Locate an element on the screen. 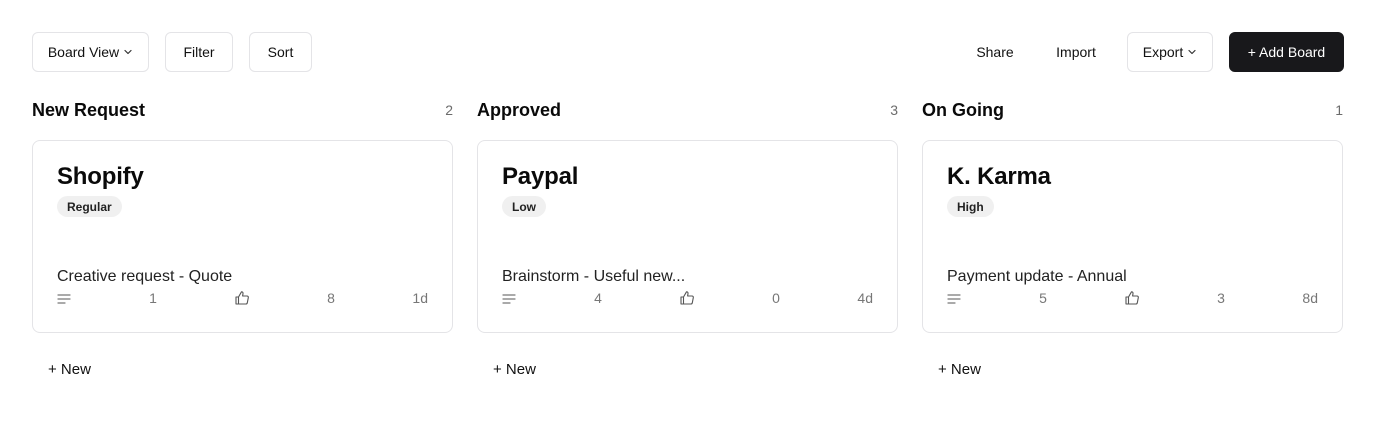 The height and width of the screenshot is (422, 1376). import-button: Import is located at coordinates (1076, 52).